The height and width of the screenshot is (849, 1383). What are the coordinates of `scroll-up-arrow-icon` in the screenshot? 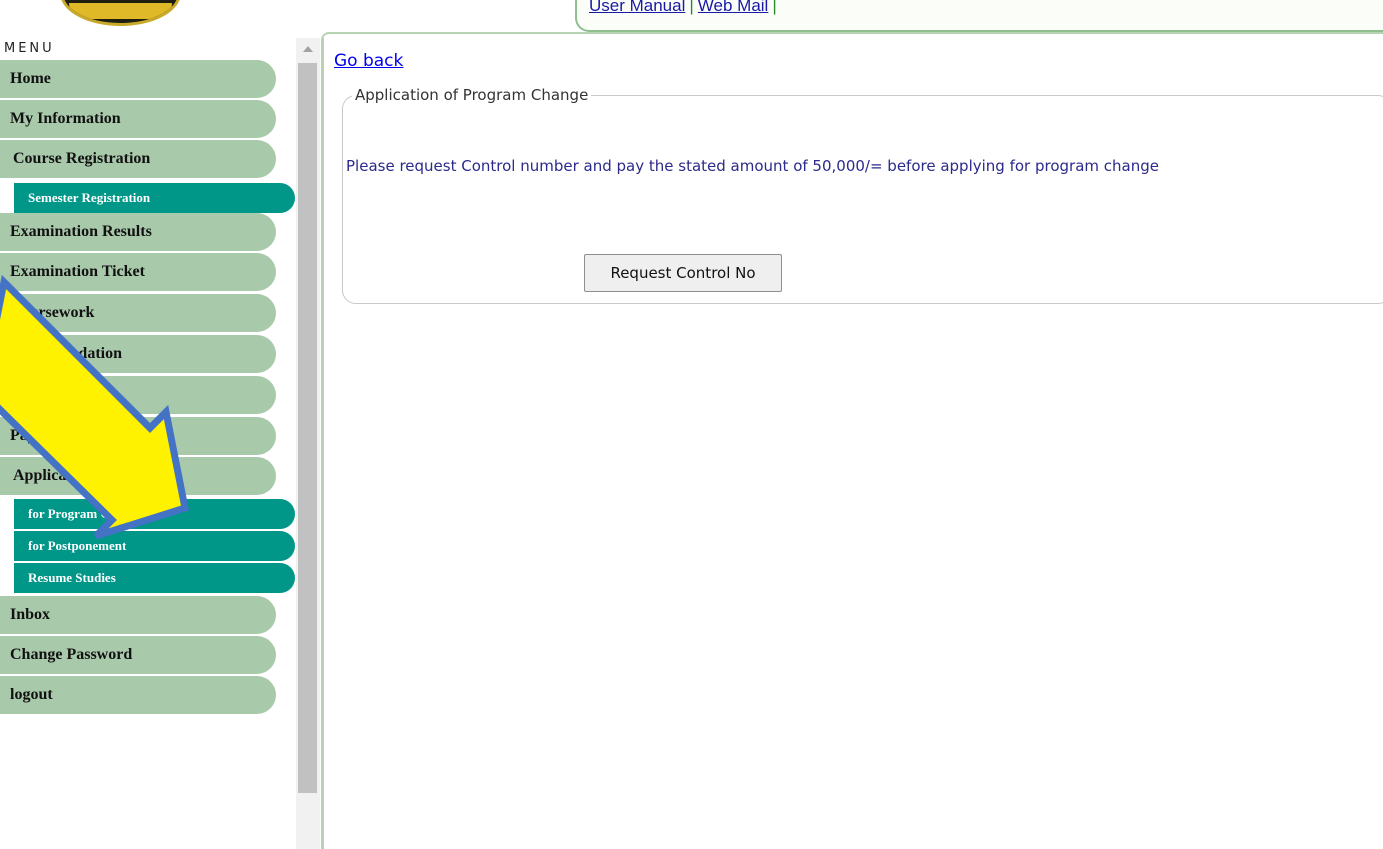 It's located at (308, 49).